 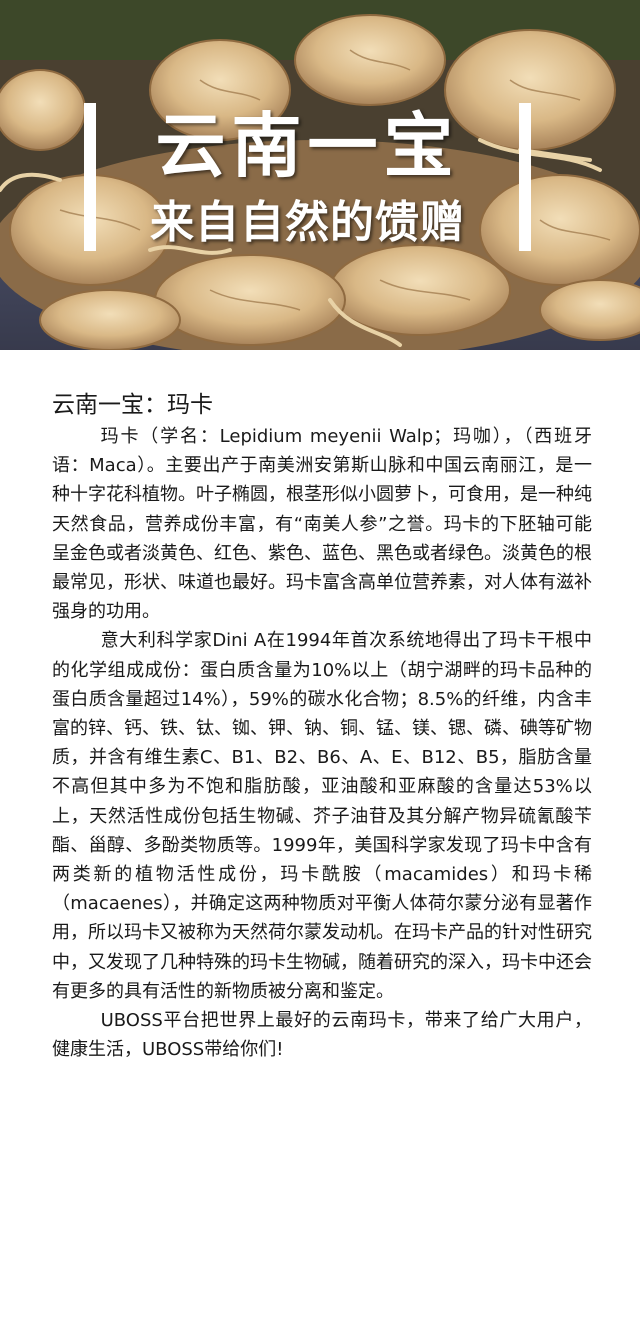 I want to click on banner-subheading: 来自自然的馈赠, so click(x=307, y=222).